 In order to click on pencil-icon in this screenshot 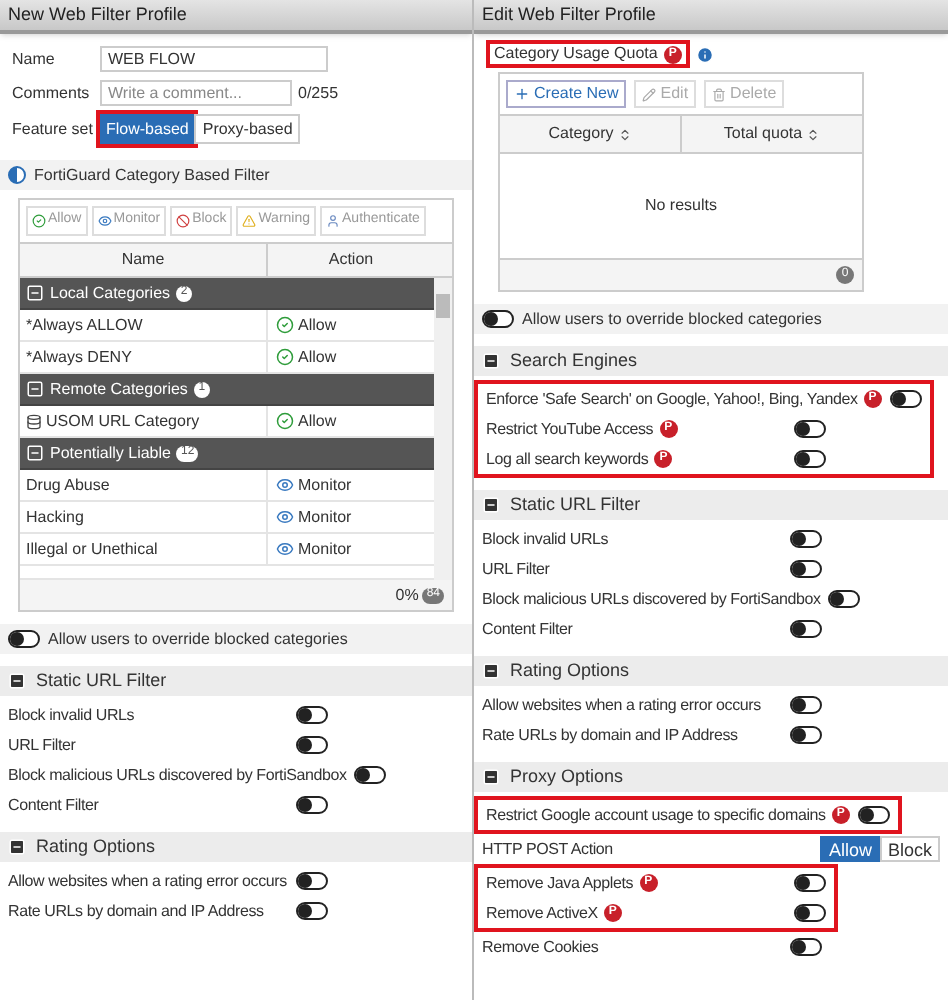, I will do `click(649, 94)`.